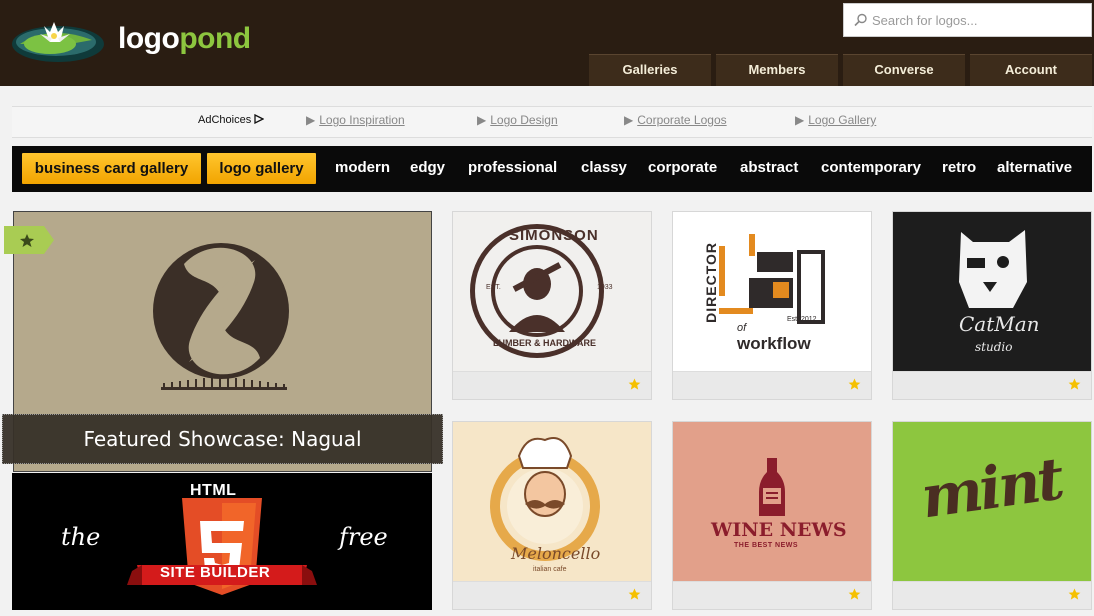  I want to click on adchoices-label: AdChoices, so click(225, 120).